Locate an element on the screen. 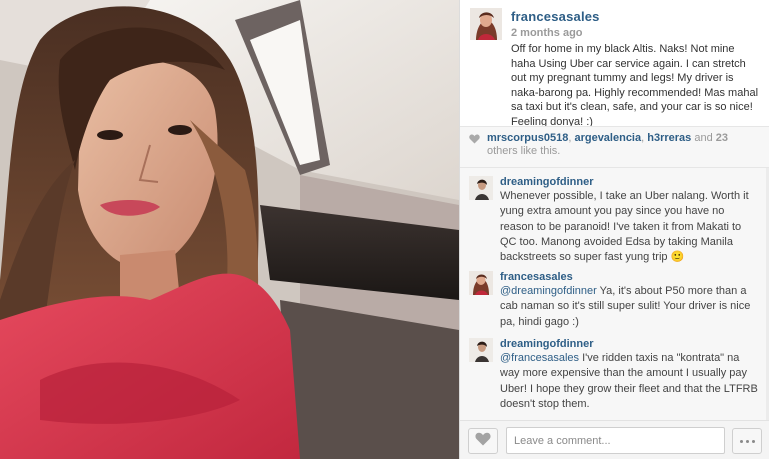  owner-username: francesasales is located at coordinates (555, 16).